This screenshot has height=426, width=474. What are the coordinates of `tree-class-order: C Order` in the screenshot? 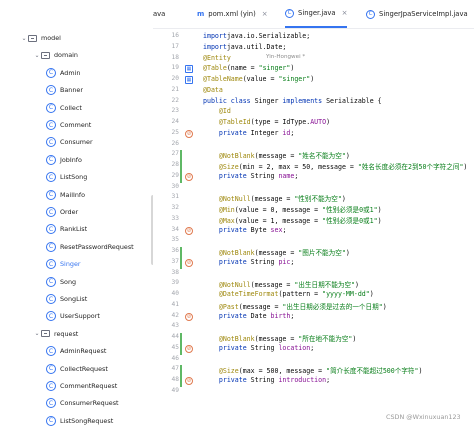 It's located at (62, 212).